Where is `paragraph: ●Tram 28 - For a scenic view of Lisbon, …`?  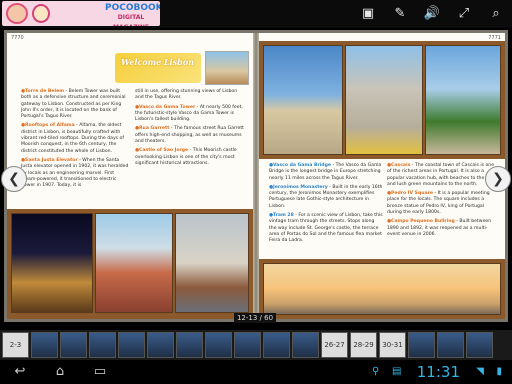
paragraph: ●Tram 28 - For a scenic view of Lisbon, … is located at coordinates (326, 228).